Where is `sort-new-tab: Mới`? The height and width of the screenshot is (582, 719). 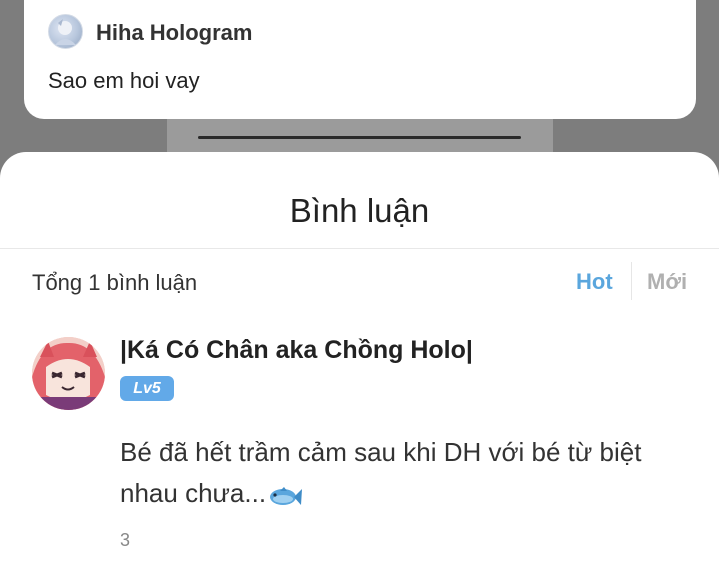 sort-new-tab: Mới is located at coordinates (667, 282).